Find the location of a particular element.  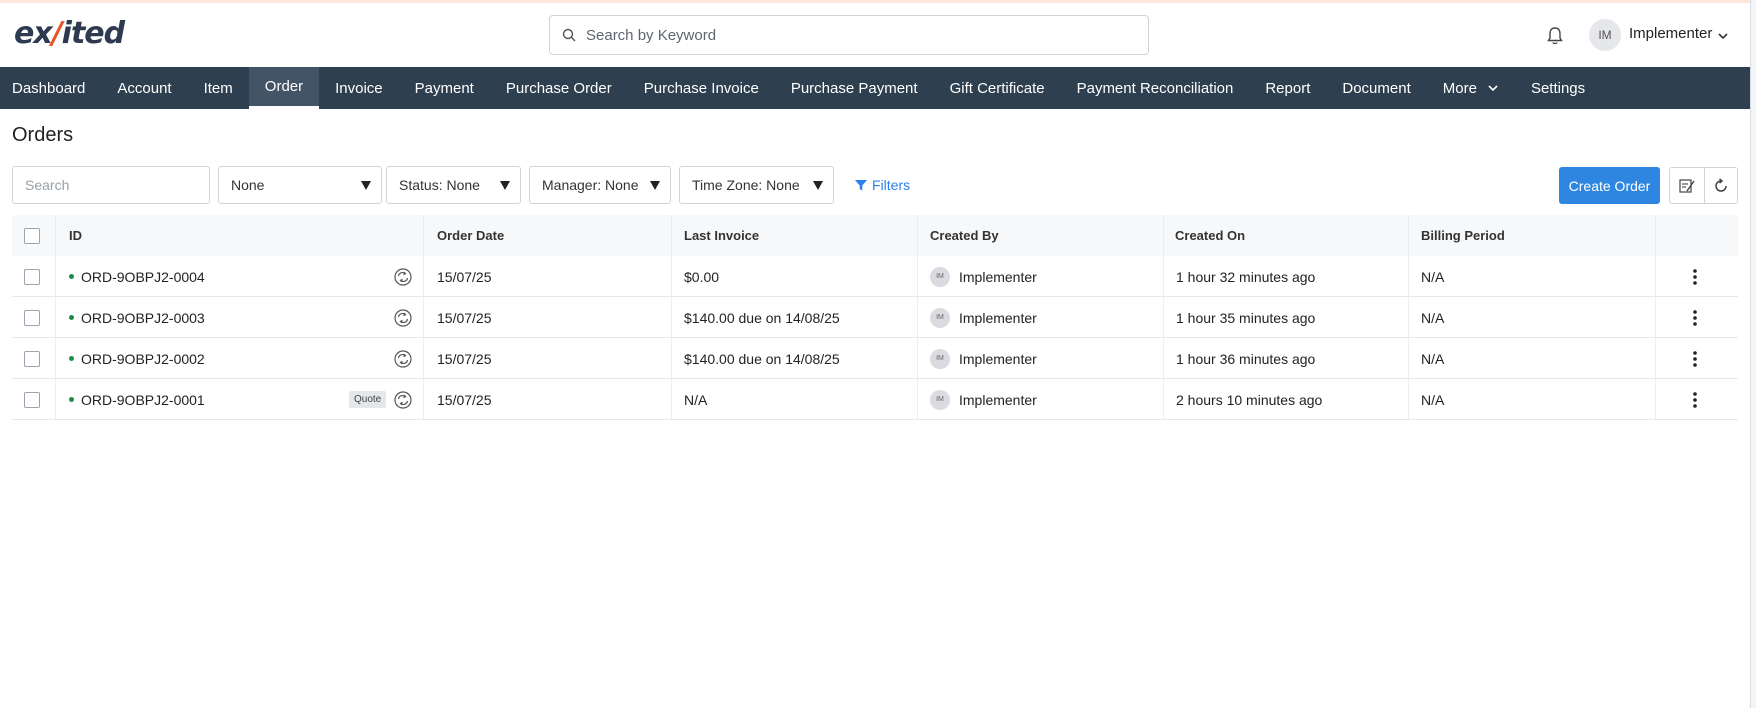

edit-columns-button is located at coordinates (1687, 185).